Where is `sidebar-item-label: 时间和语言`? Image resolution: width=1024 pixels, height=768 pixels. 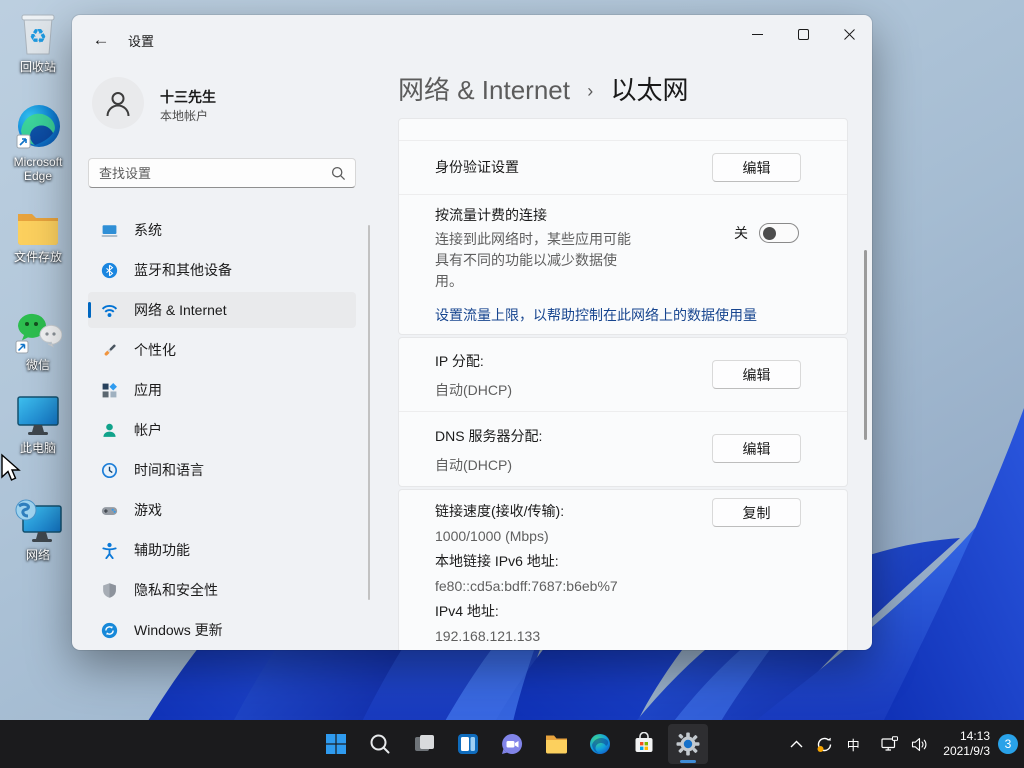
sidebar-item-label: 时间和语言 is located at coordinates (169, 470).